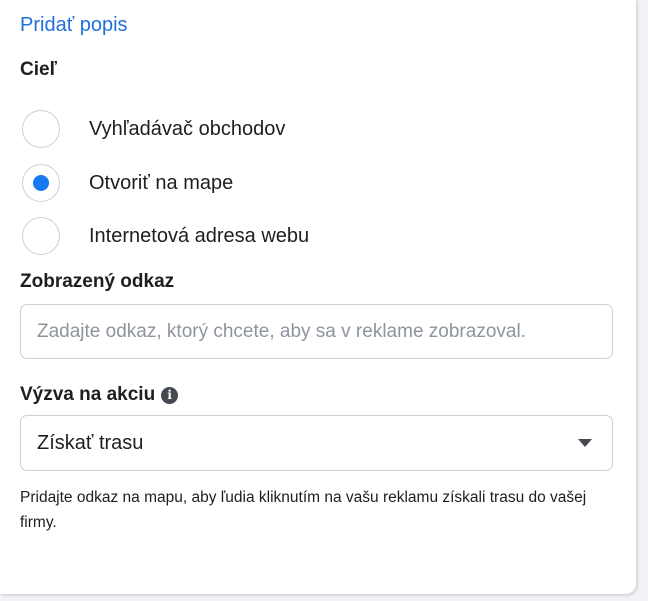 Image resolution: width=648 pixels, height=601 pixels. I want to click on goal-label: Cieľ, so click(38, 69).